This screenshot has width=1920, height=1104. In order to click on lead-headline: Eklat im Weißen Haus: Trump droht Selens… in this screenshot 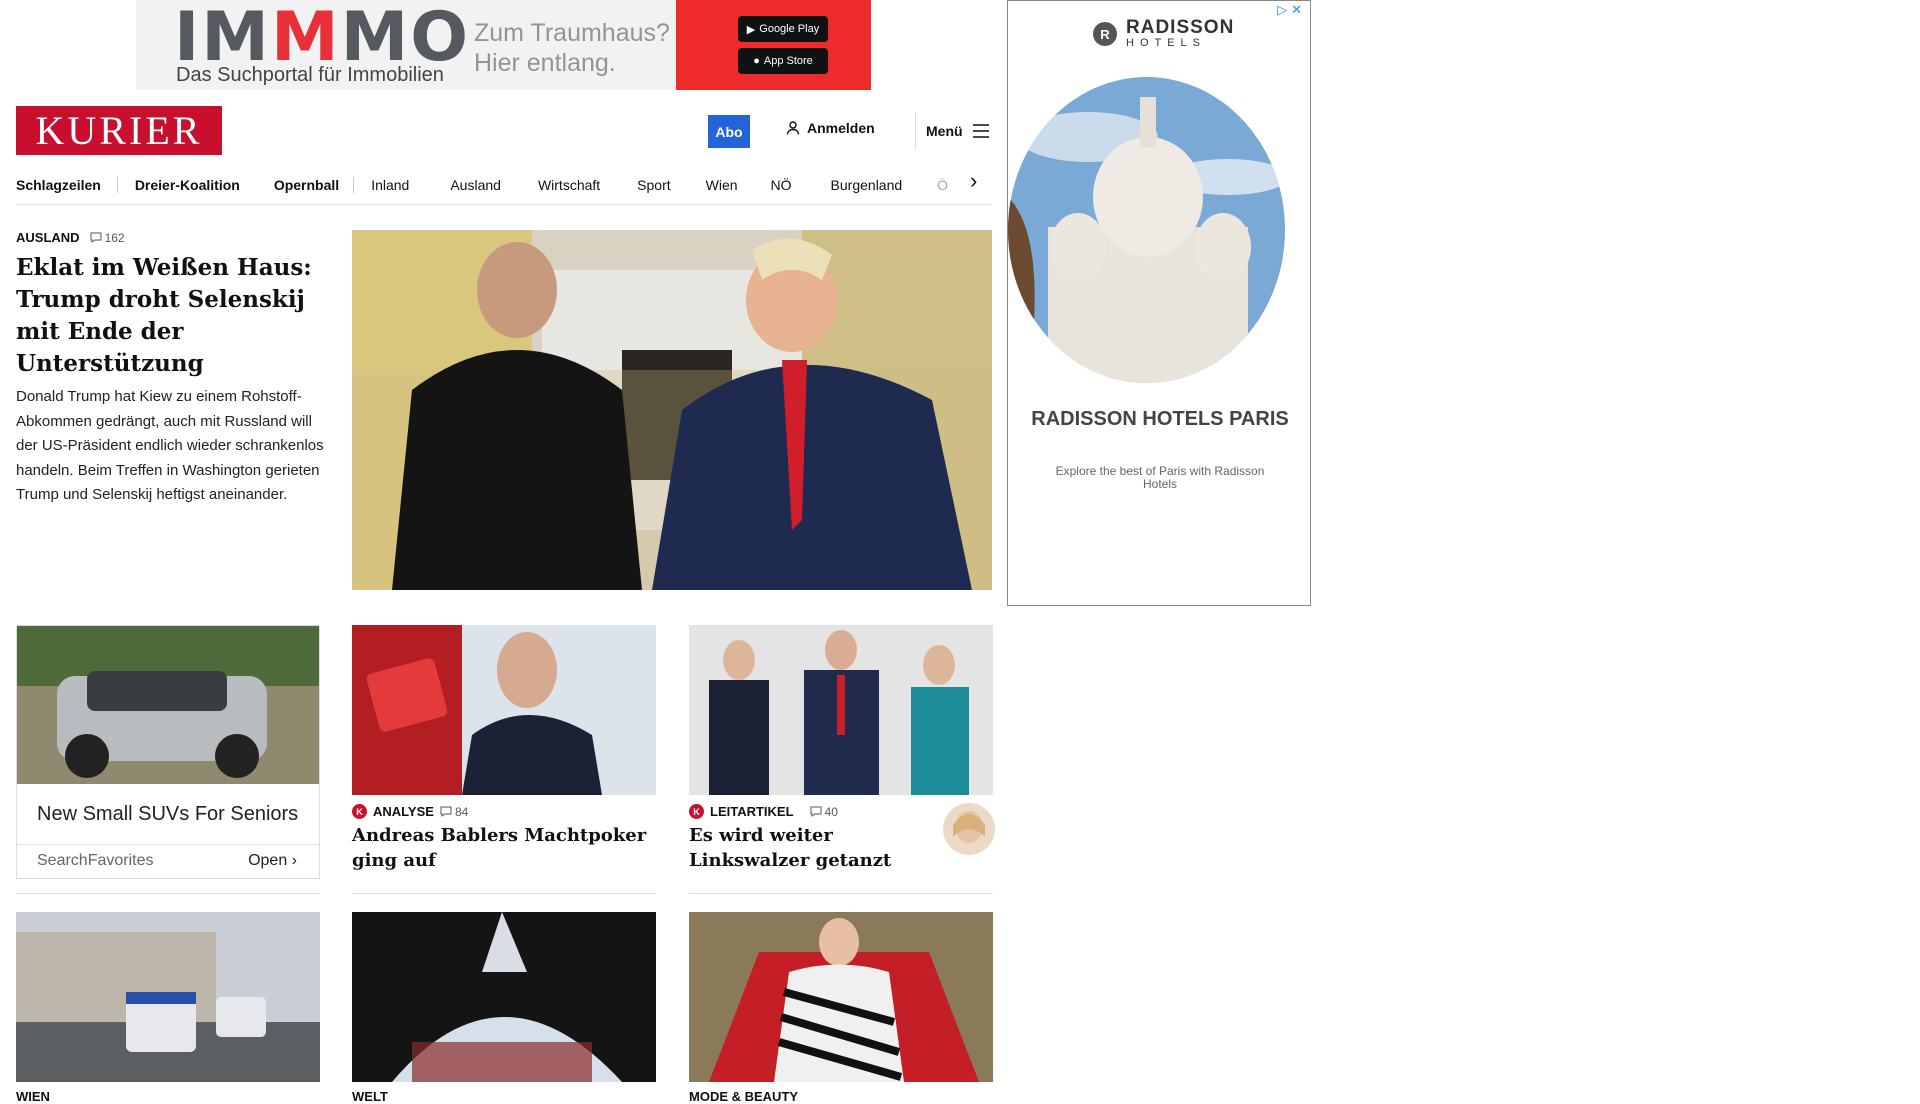, I will do `click(166, 316)`.